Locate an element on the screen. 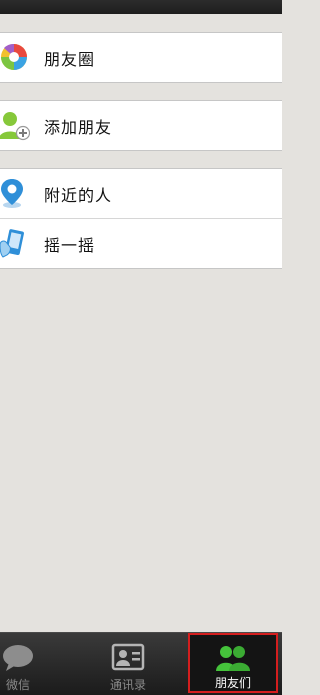 The height and width of the screenshot is (695, 320). people-nearby-label: 附近的人 is located at coordinates (78, 195).